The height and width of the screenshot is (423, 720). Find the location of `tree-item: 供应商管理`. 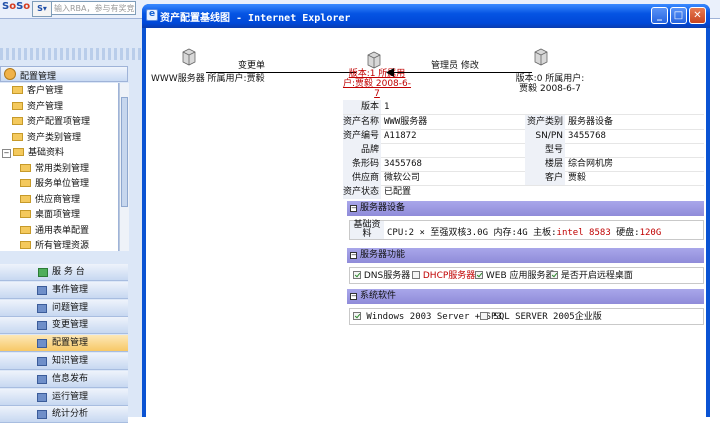

tree-item: 供应商管理 is located at coordinates (50, 200).